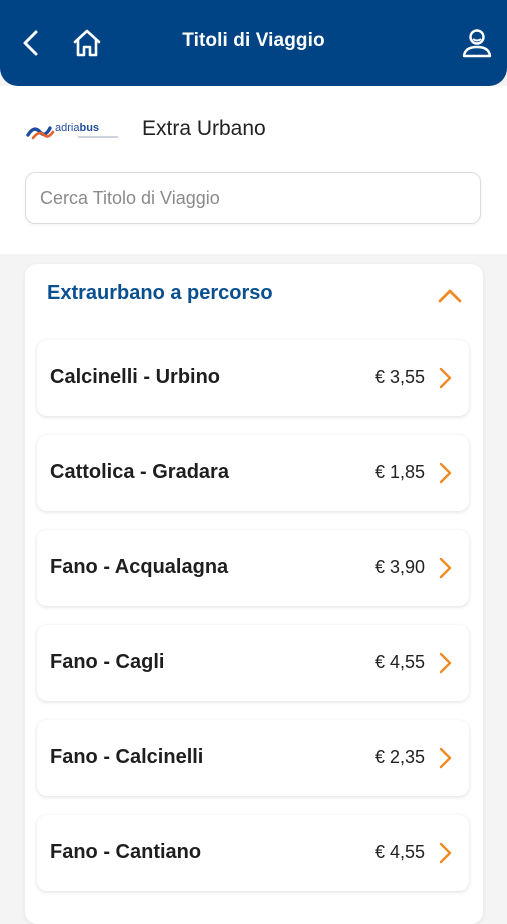 This screenshot has height=924, width=507. Describe the element at coordinates (253, 40) in the screenshot. I see `page-title: Titoli di Viaggio` at that location.